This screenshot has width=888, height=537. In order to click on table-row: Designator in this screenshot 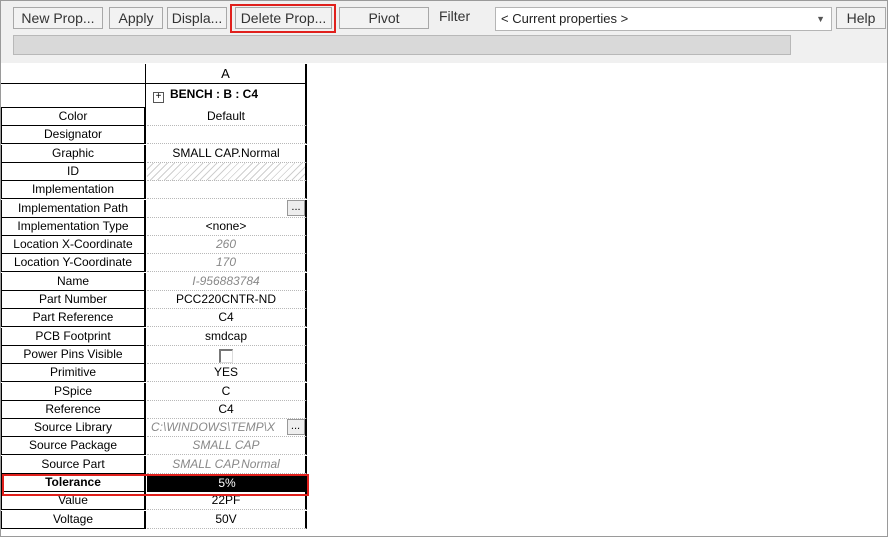, I will do `click(156, 135)`.